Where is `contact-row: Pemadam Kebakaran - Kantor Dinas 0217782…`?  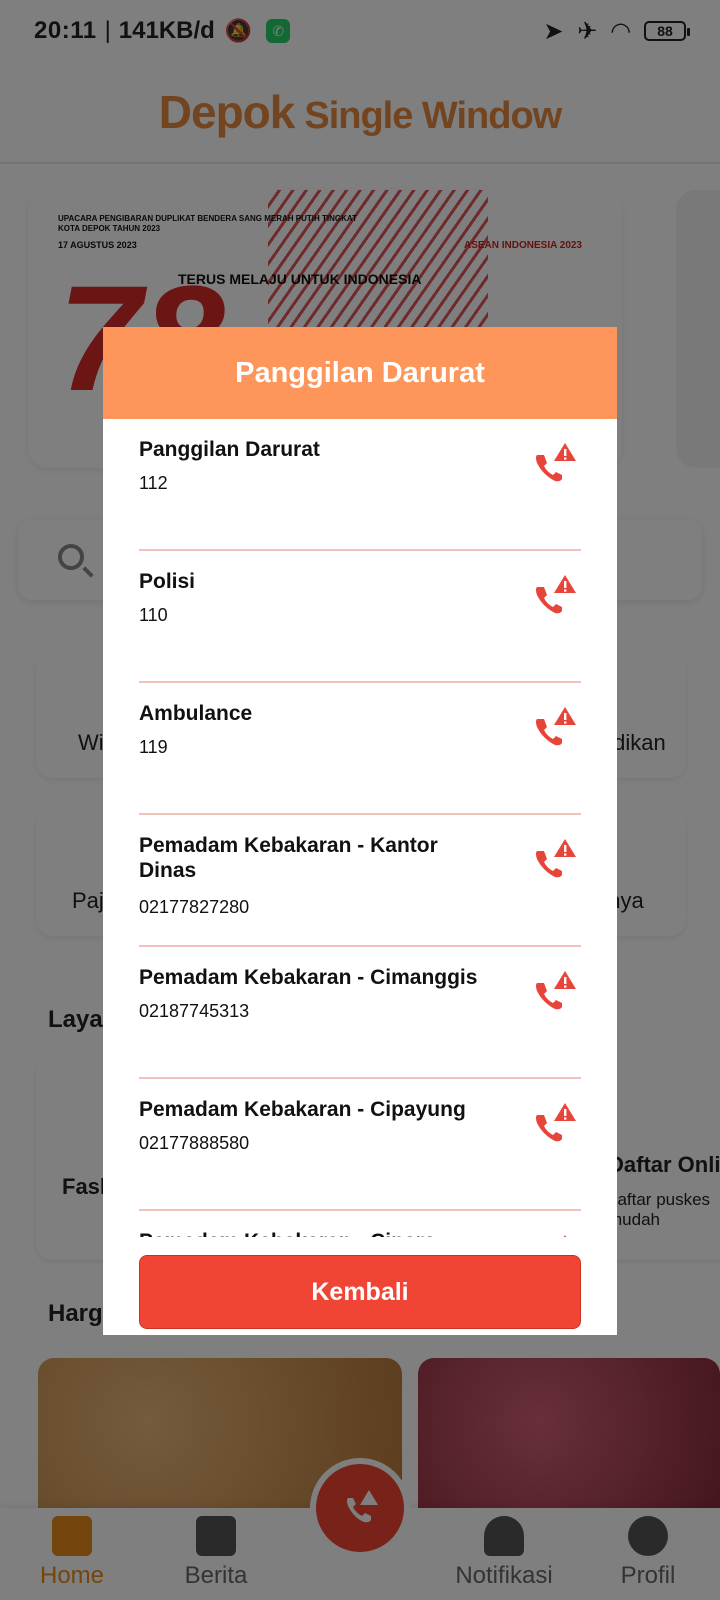
contact-row: Pemadam Kebakaran - Kantor Dinas 0217782… is located at coordinates (360, 881).